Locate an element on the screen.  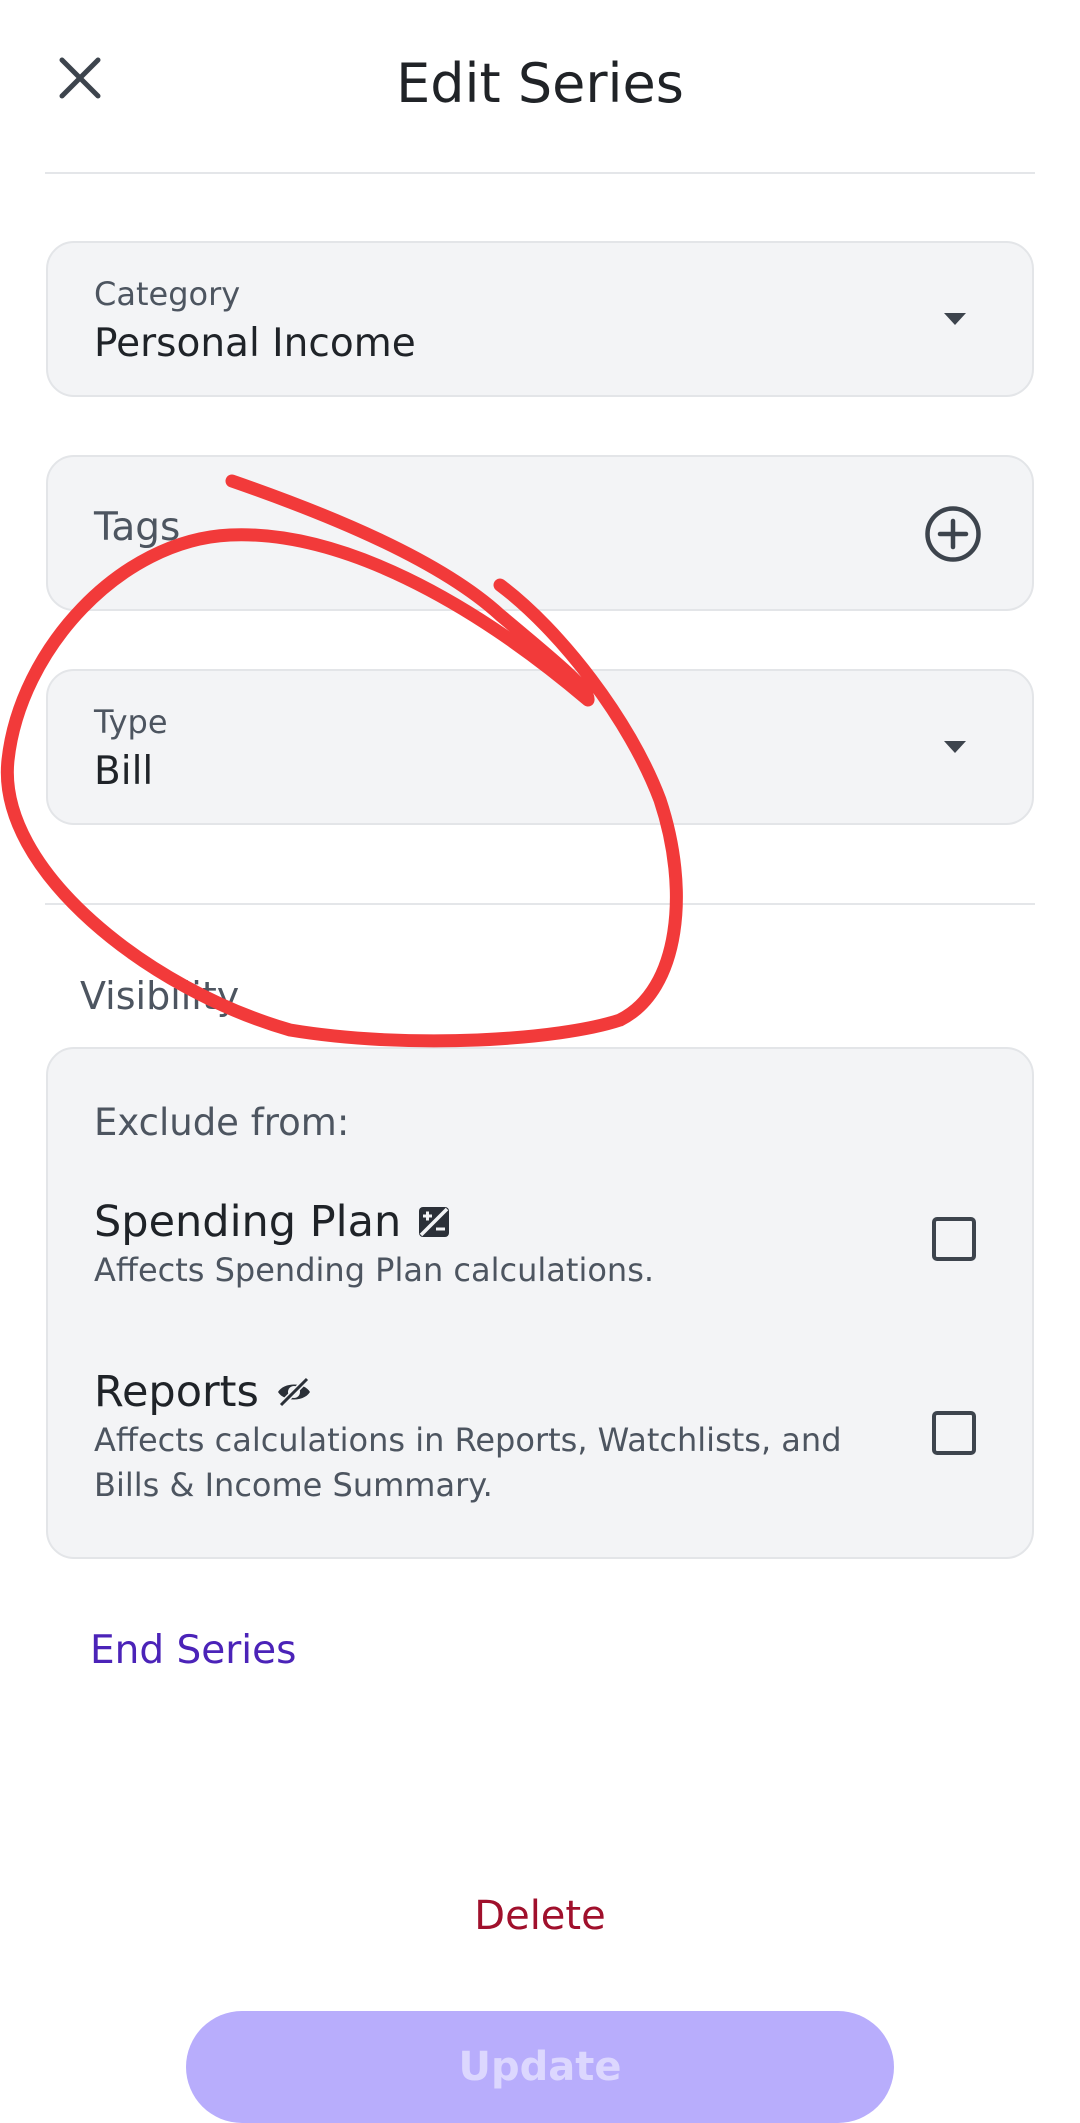
type-select: Type Bill is located at coordinates (540, 747).